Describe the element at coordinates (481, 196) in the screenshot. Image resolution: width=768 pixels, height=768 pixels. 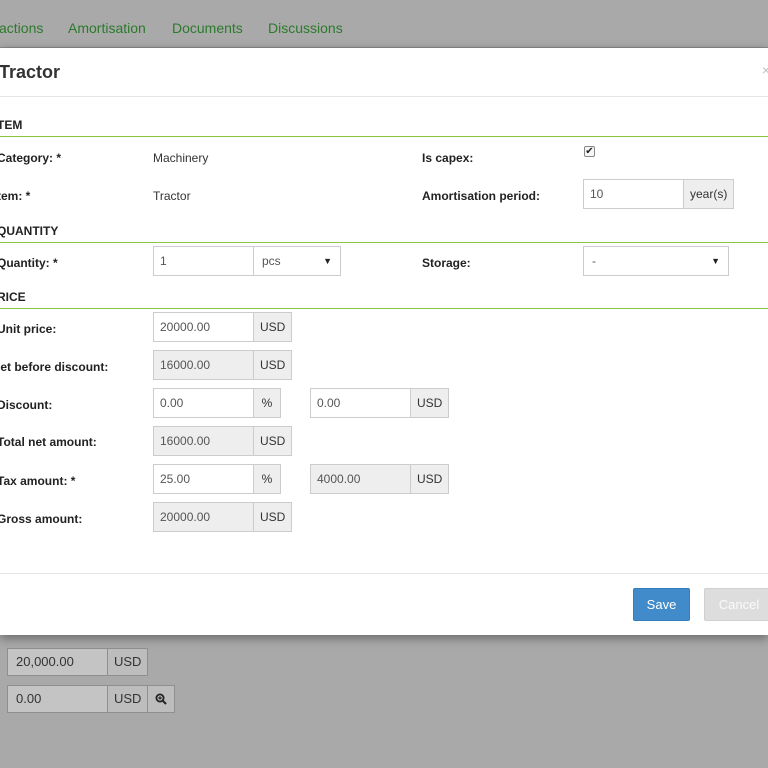
I see `amortisation-period-label: Amortisation period:` at that location.